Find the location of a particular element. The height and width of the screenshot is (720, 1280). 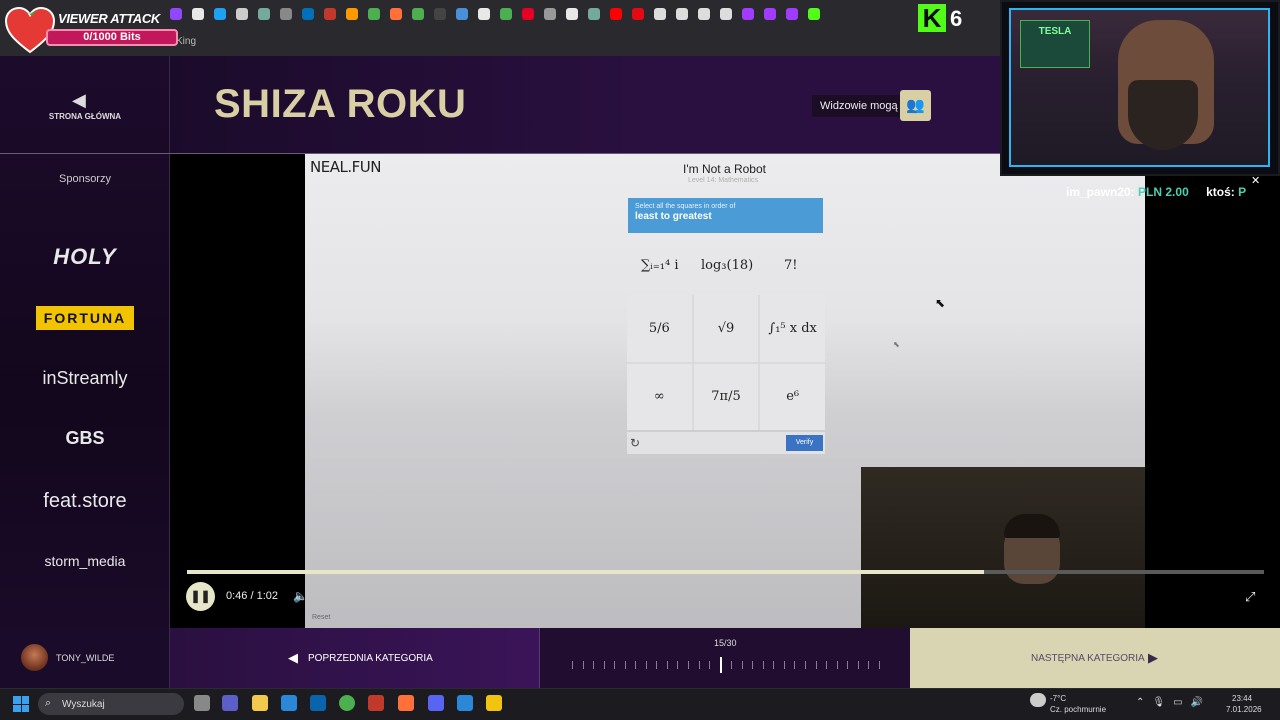

cursor-icon: ⬉ is located at coordinates (896, 344).